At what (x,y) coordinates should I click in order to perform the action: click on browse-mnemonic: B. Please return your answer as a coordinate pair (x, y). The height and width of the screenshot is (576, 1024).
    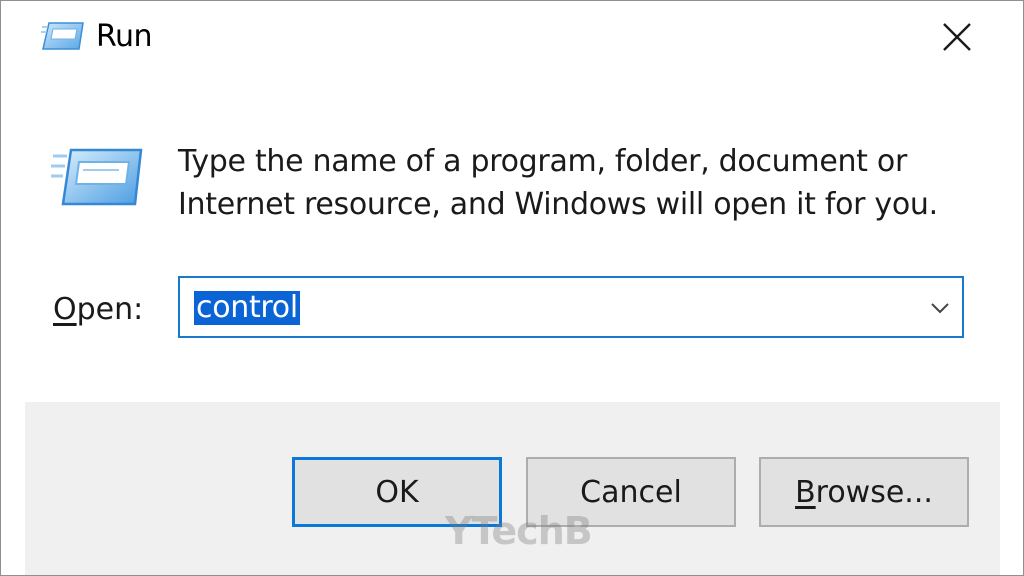
    Looking at the image, I should click on (805, 492).